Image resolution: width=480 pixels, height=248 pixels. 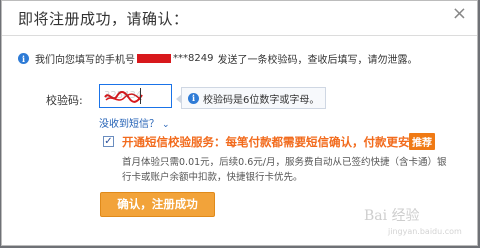 I want to click on text-cursor, so click(x=140, y=96).